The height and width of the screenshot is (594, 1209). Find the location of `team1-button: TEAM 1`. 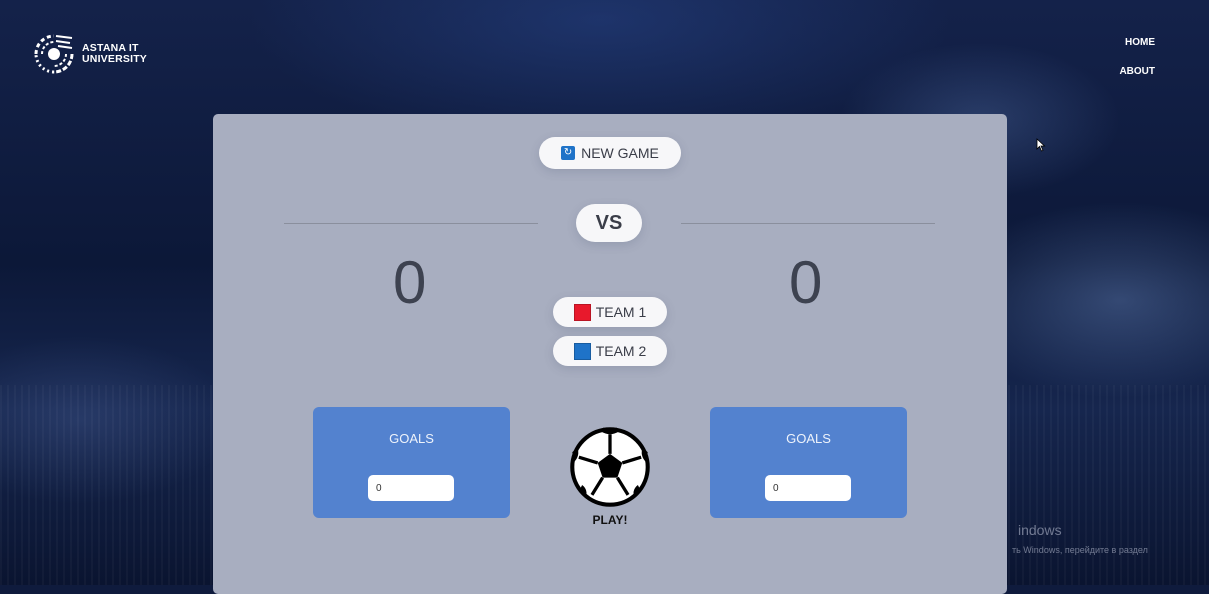

team1-button: TEAM 1 is located at coordinates (610, 312).